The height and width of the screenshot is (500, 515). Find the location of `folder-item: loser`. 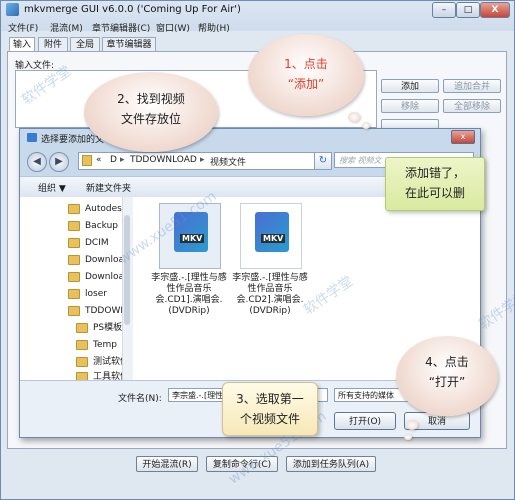

folder-item: loser is located at coordinates (87, 294).